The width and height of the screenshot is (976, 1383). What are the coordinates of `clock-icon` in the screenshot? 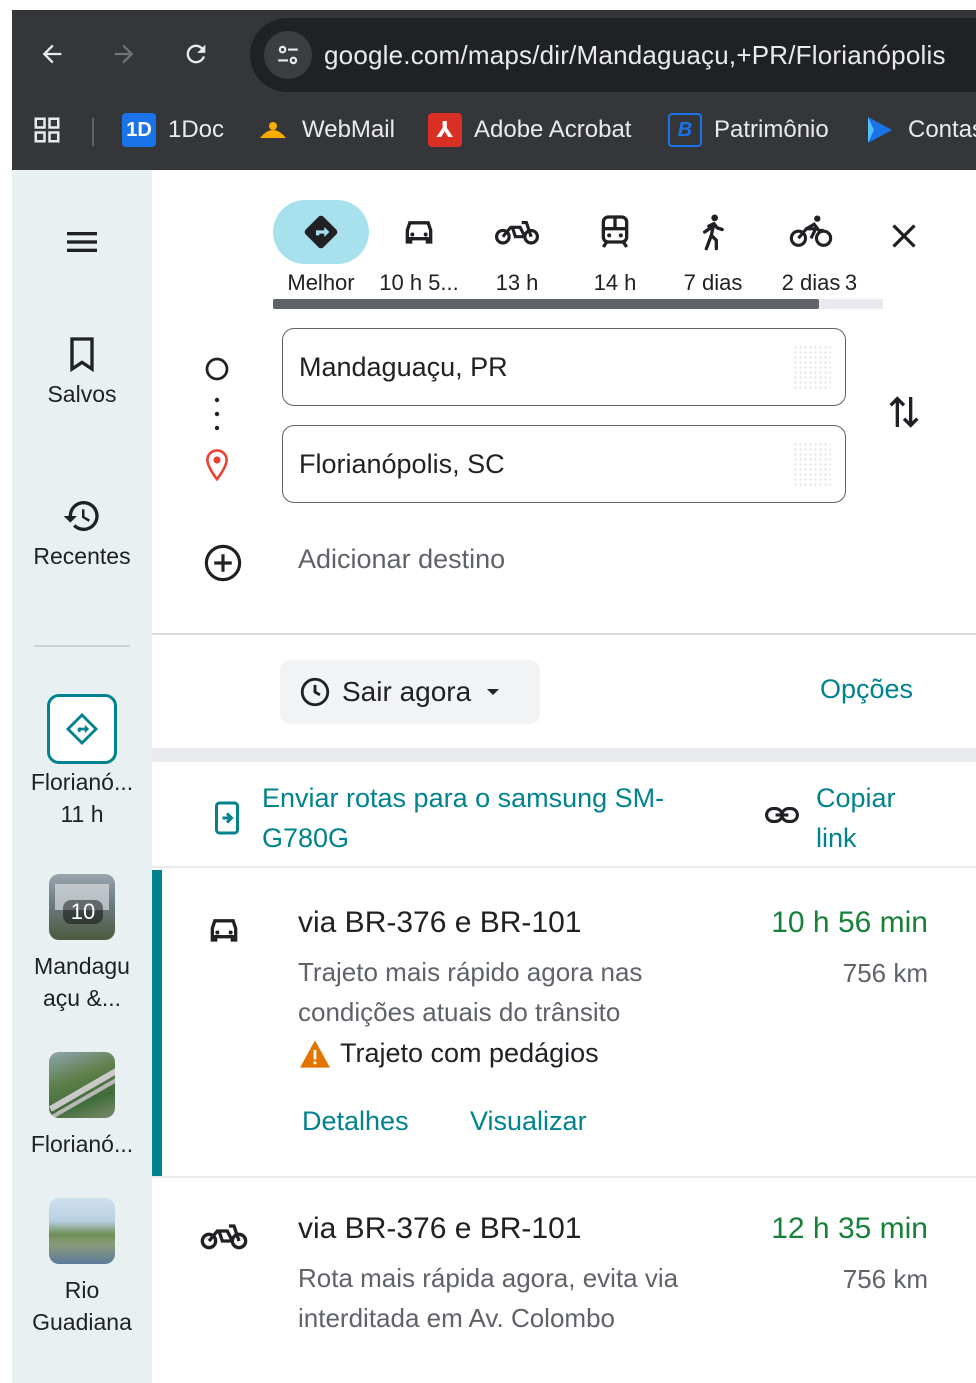 It's located at (315, 692).